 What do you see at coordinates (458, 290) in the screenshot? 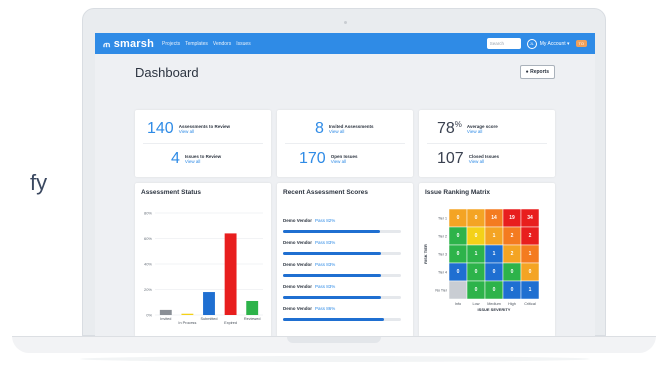
I see `matrix-cell` at bounding box center [458, 290].